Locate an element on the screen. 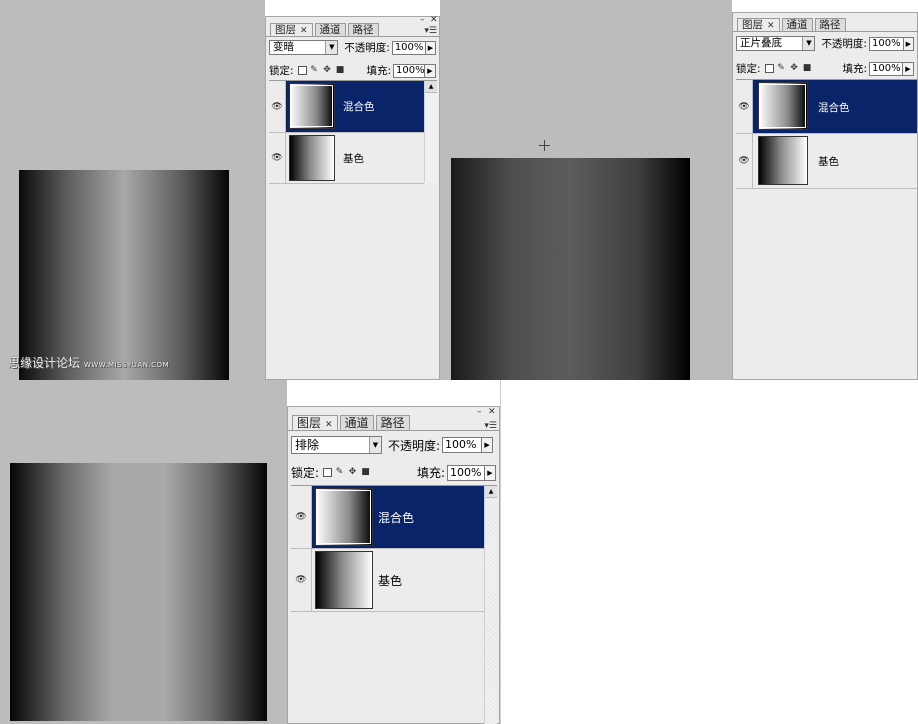 The width and height of the screenshot is (918, 724). layers-list: 👁 混合色 👁 基色 is located at coordinates (826, 134).